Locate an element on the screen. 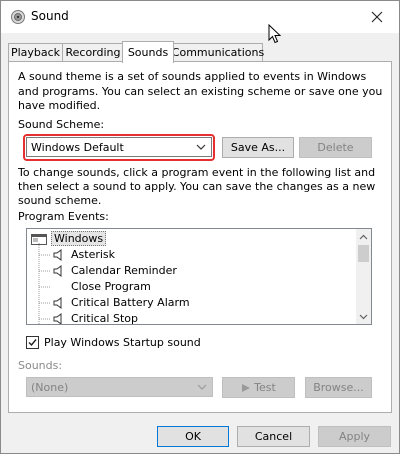 The height and width of the screenshot is (454, 400). test-label: Test is located at coordinates (265, 387).